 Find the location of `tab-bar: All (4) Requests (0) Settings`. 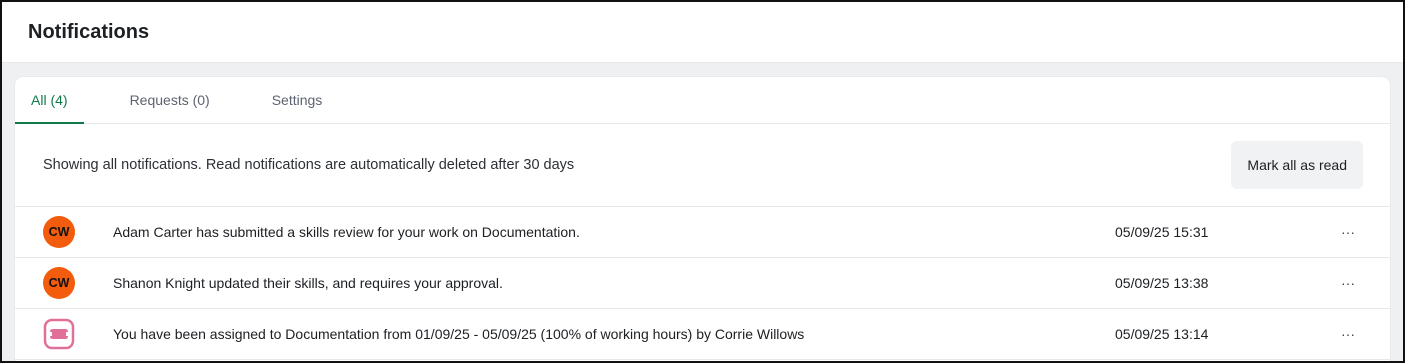

tab-bar: All (4) Requests (0) Settings is located at coordinates (702, 100).